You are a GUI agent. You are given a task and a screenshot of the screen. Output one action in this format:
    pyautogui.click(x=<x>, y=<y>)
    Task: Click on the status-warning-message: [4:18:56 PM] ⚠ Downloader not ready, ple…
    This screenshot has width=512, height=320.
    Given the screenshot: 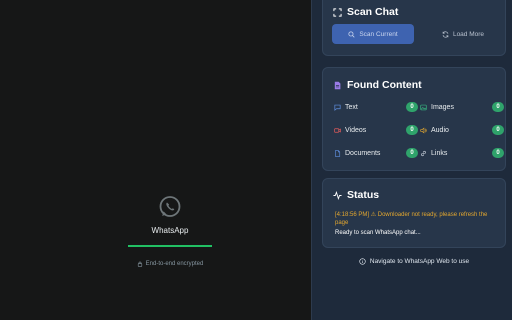 What is the action you would take?
    pyautogui.click(x=418, y=219)
    